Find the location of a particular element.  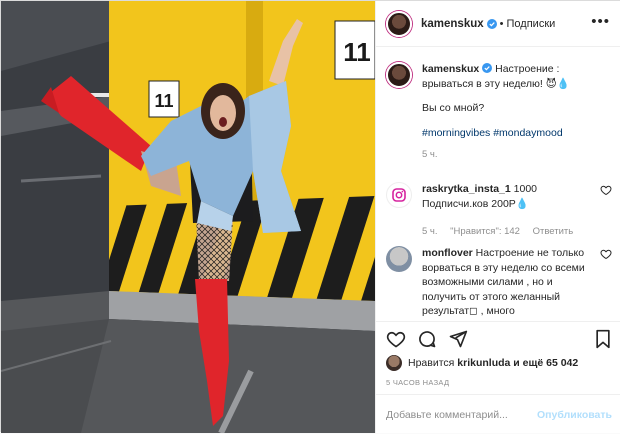

comment-reply-button: Ответить is located at coordinates (553, 231).